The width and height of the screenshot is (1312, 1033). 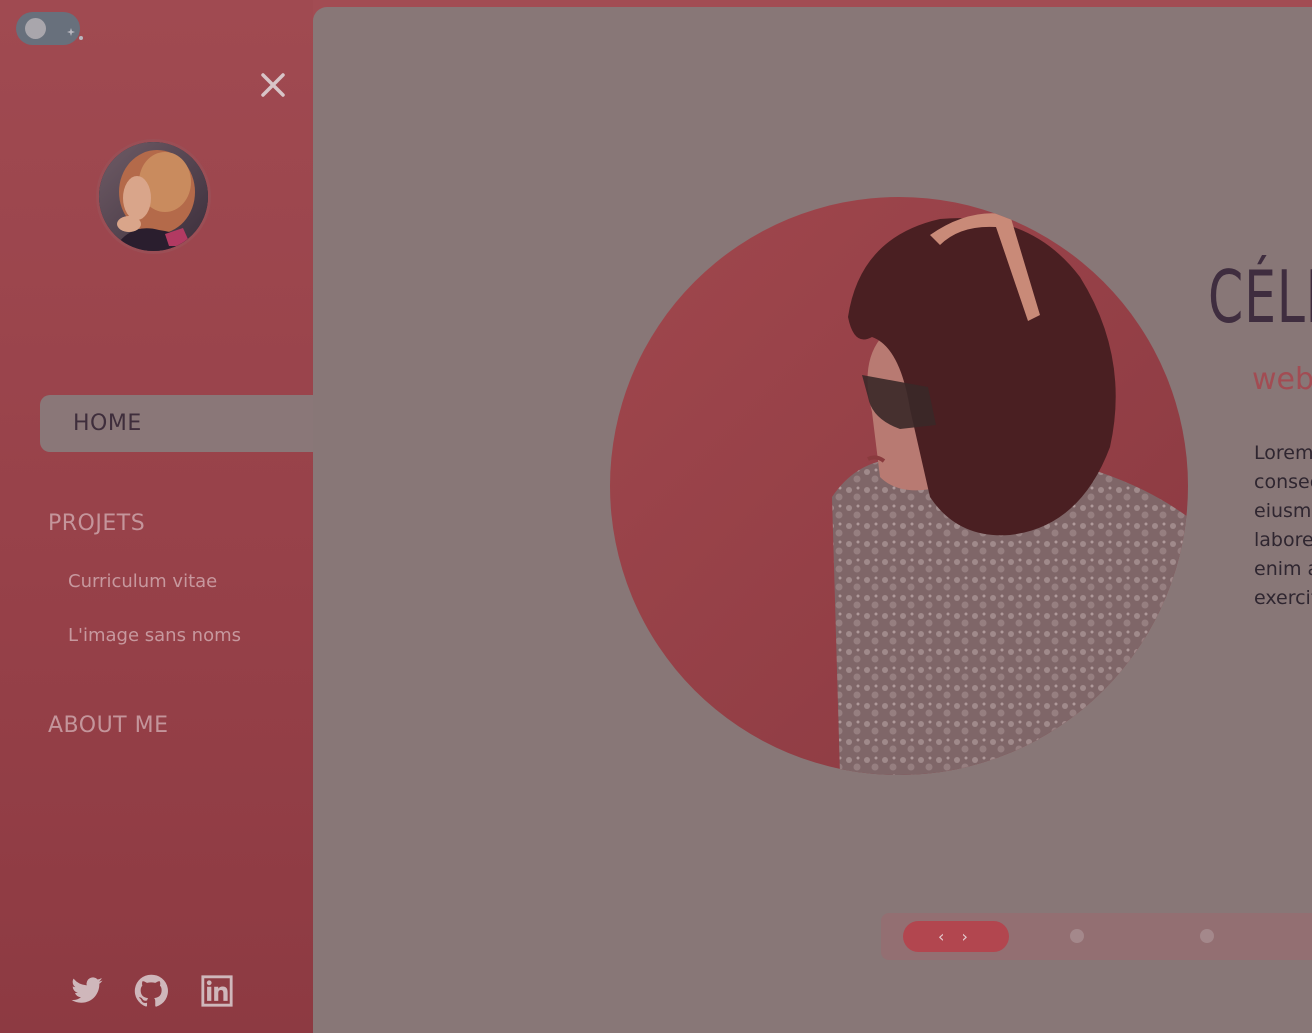 I want to click on avatar, so click(x=153, y=196).